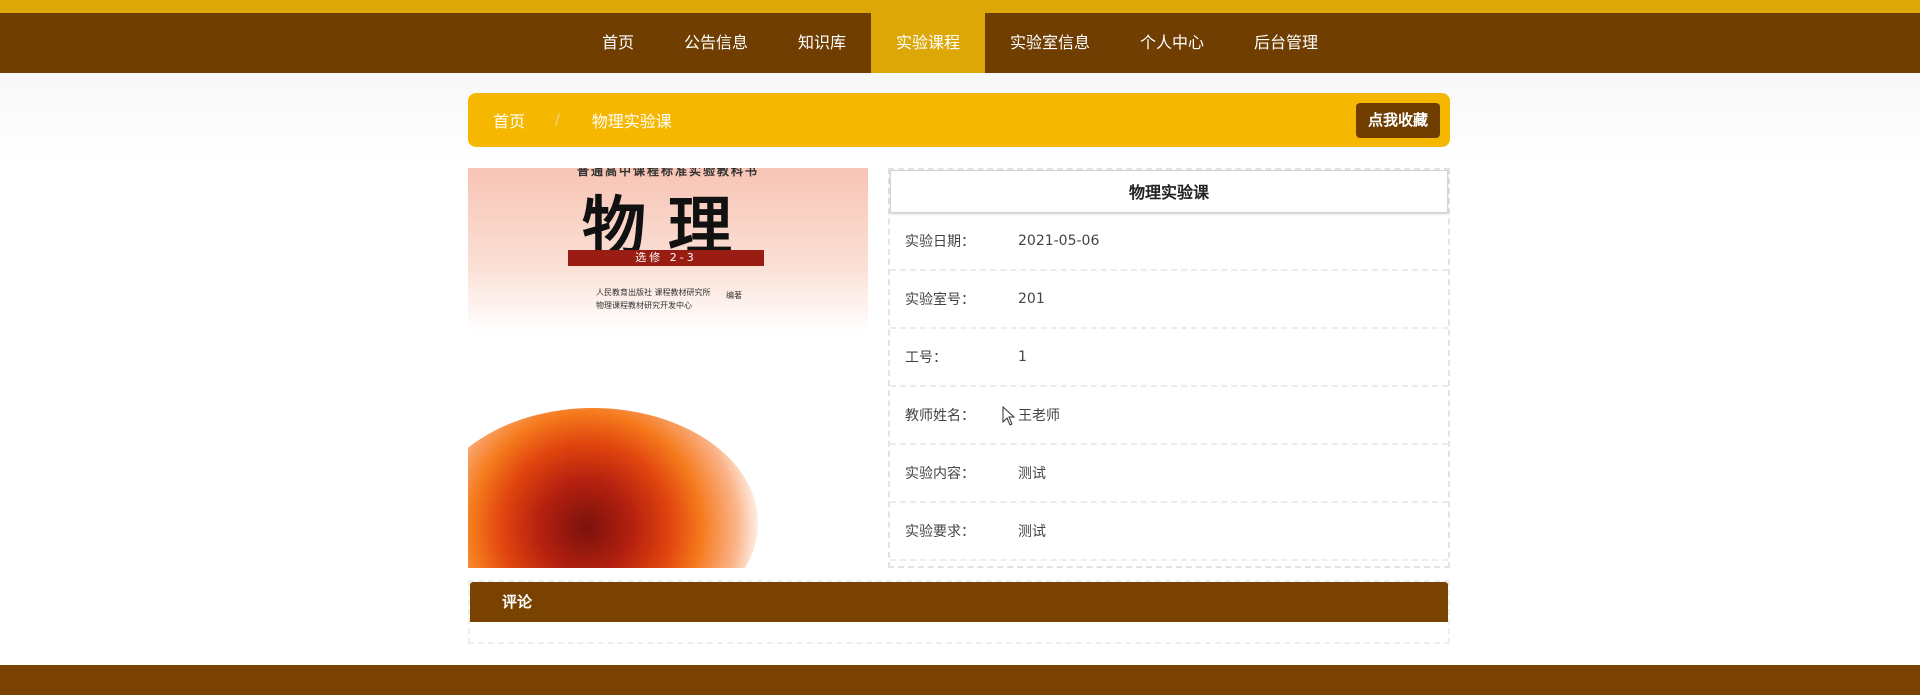  Describe the element at coordinates (653, 299) in the screenshot. I see `cover-publisher: 人民教育出版社 课程教材研究所 物理课程教材研究开发中心` at that location.